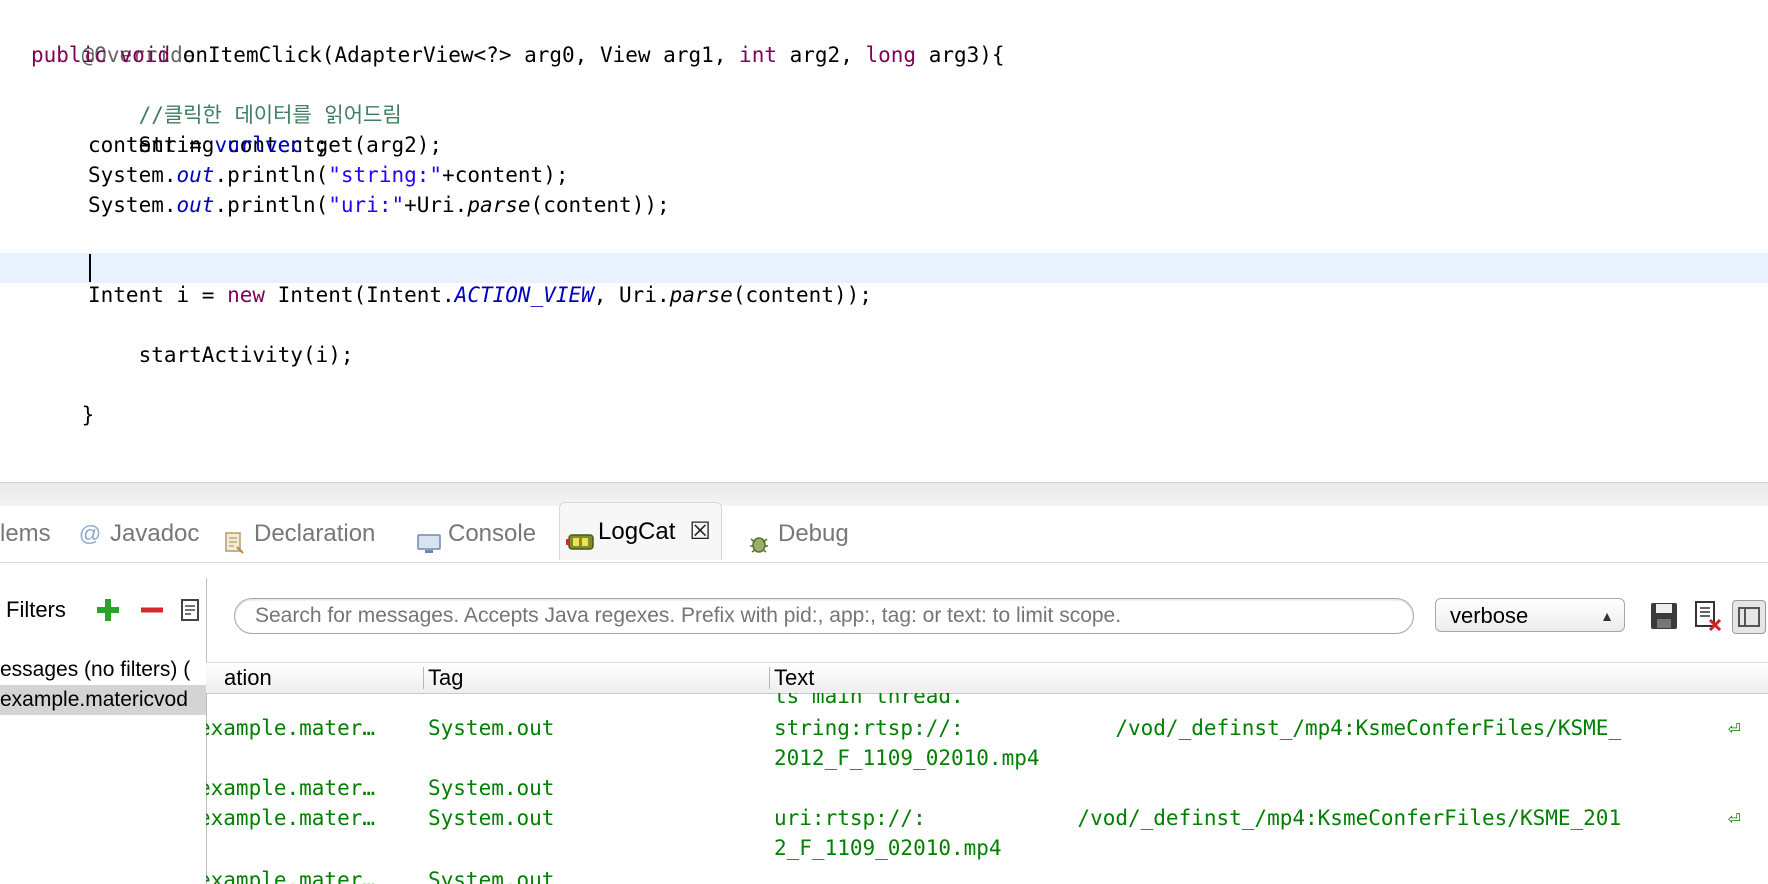 This screenshot has height=884, width=1768. What do you see at coordinates (1708, 616) in the screenshot?
I see `clear-log-button` at bounding box center [1708, 616].